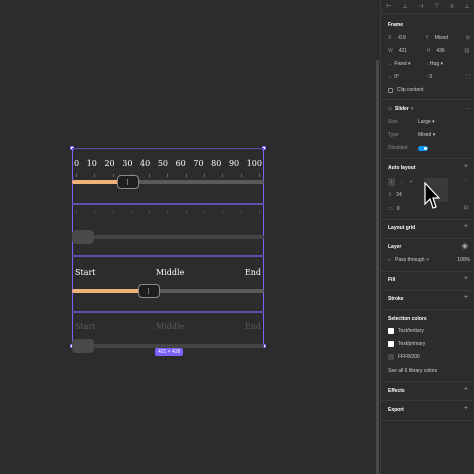 The height and width of the screenshot is (474, 474). What do you see at coordinates (426, 122) in the screenshot?
I see `size-prop-select: Large ▾` at bounding box center [426, 122].